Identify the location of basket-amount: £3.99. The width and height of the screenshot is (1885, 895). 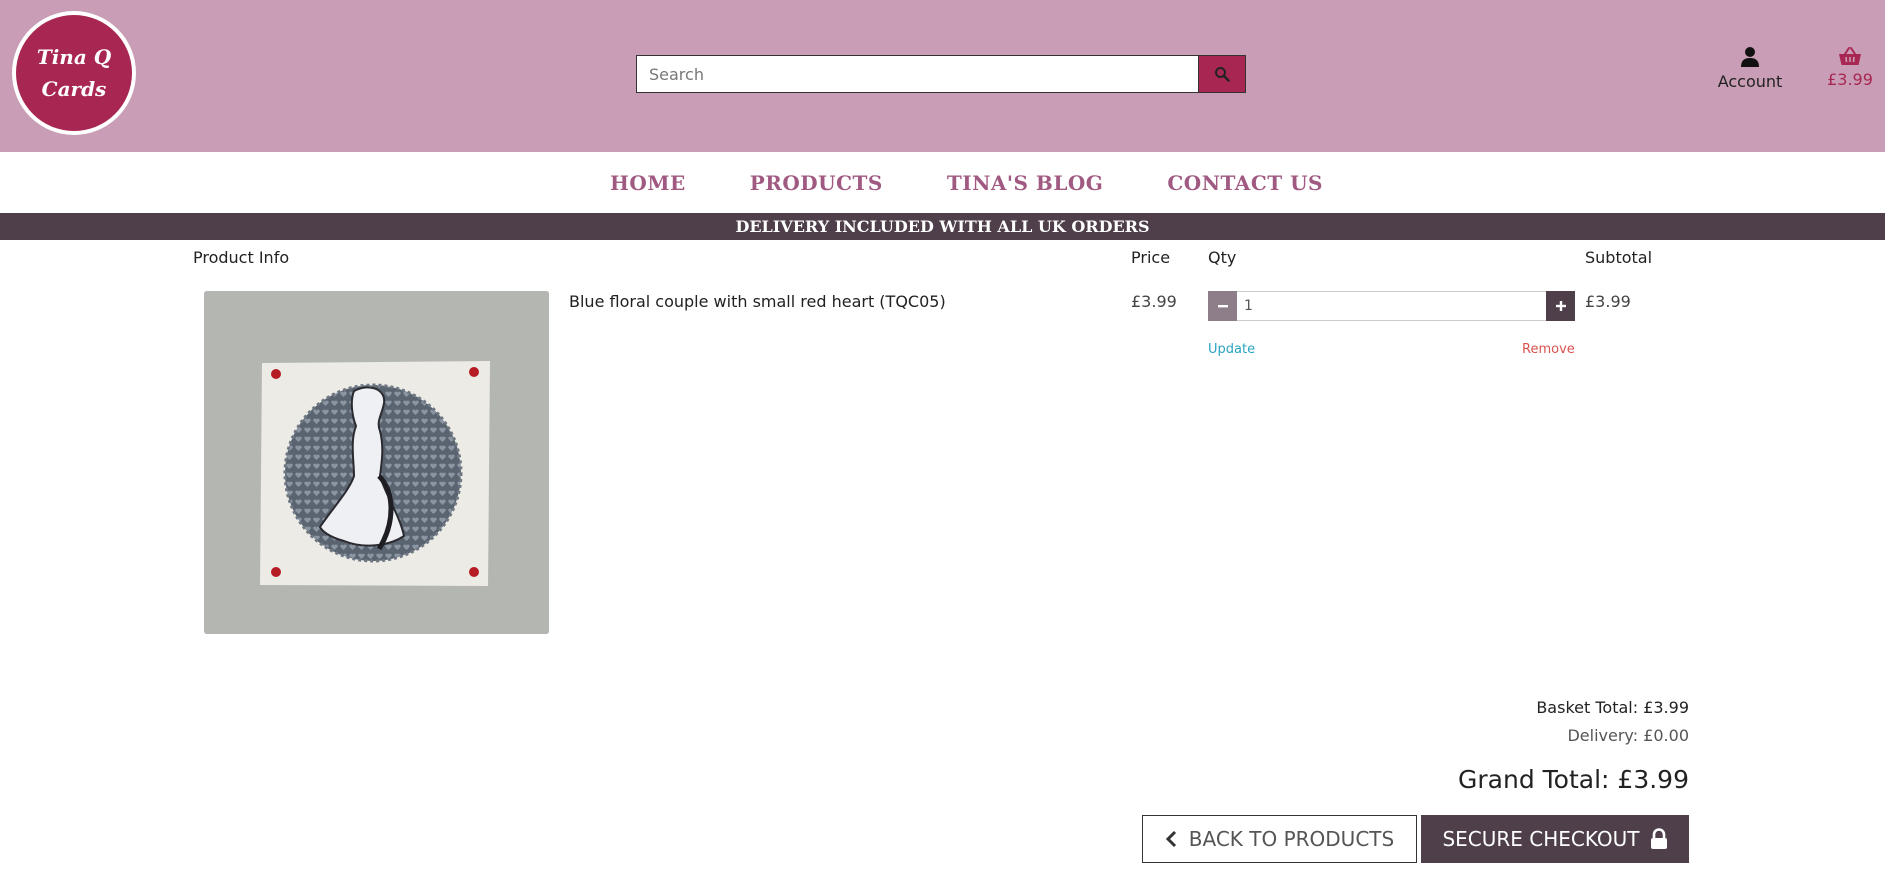
(1850, 79).